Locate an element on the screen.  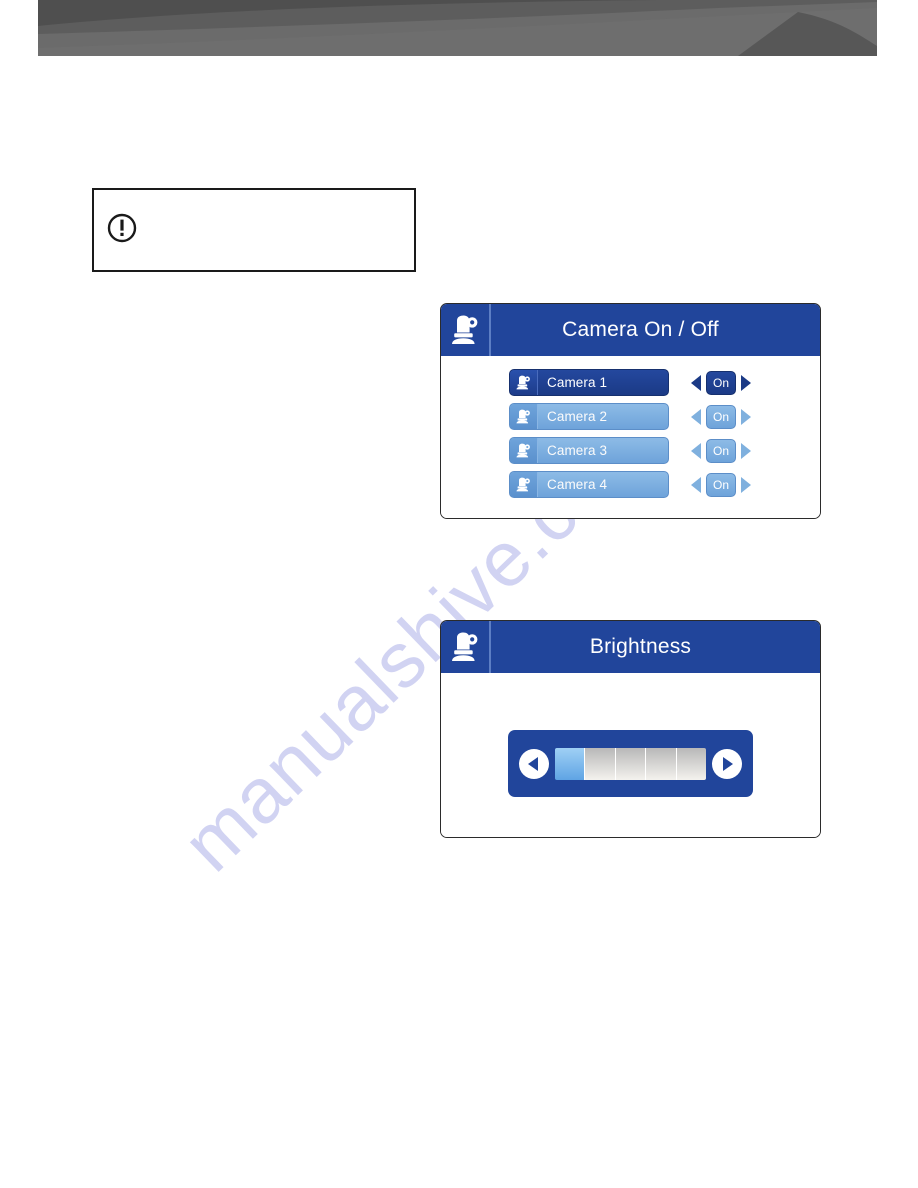
banner-waves is located at coordinates (457, 28).